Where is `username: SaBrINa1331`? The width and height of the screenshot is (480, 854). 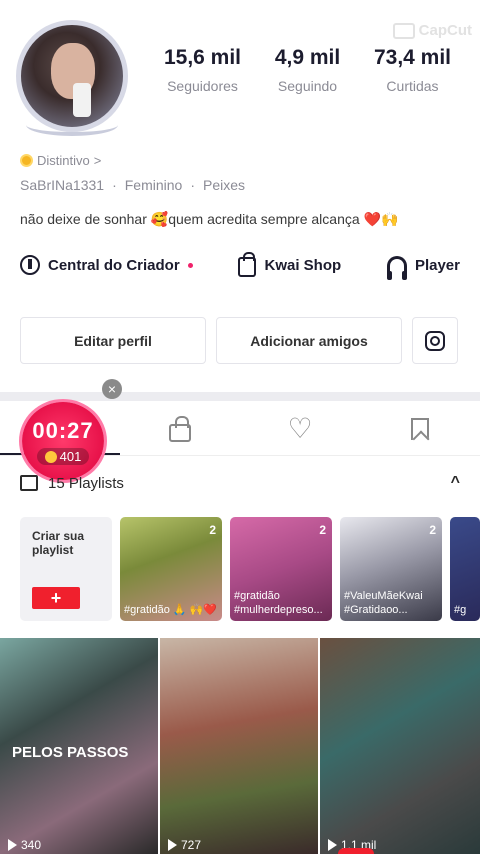
username: SaBrINa1331 is located at coordinates (62, 185).